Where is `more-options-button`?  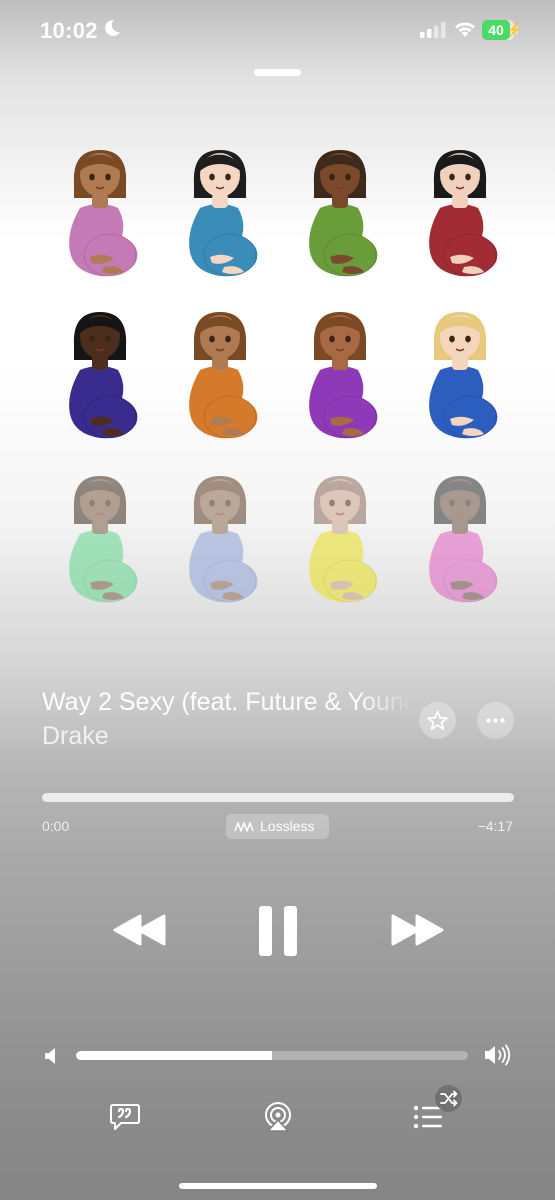 more-options-button is located at coordinates (495, 720).